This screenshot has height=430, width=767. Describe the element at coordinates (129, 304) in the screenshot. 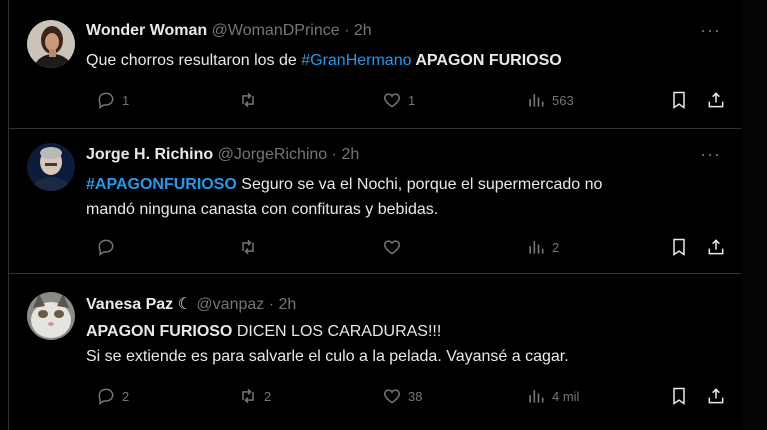

I see `author-name: Vanesa Paz` at that location.